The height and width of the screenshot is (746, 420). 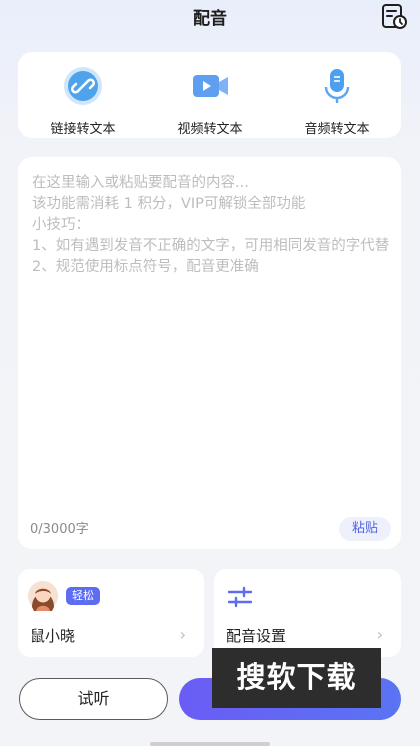 I want to click on audio-to-text-button: 音频转文本, so click(x=337, y=101).